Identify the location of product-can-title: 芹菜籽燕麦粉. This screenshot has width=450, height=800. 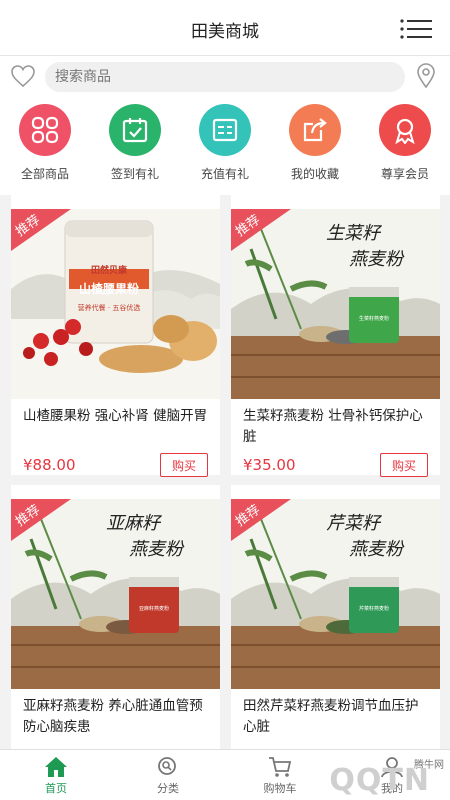
(373, 609).